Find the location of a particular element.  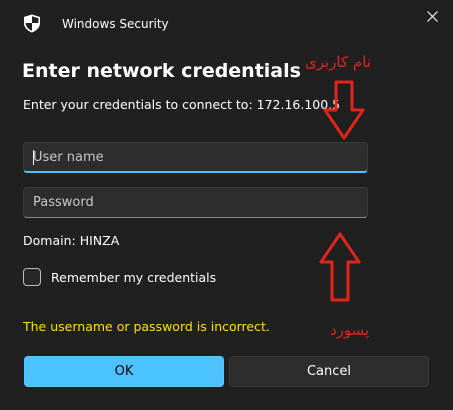

username-annotation: نام کاربری is located at coordinates (338, 62).